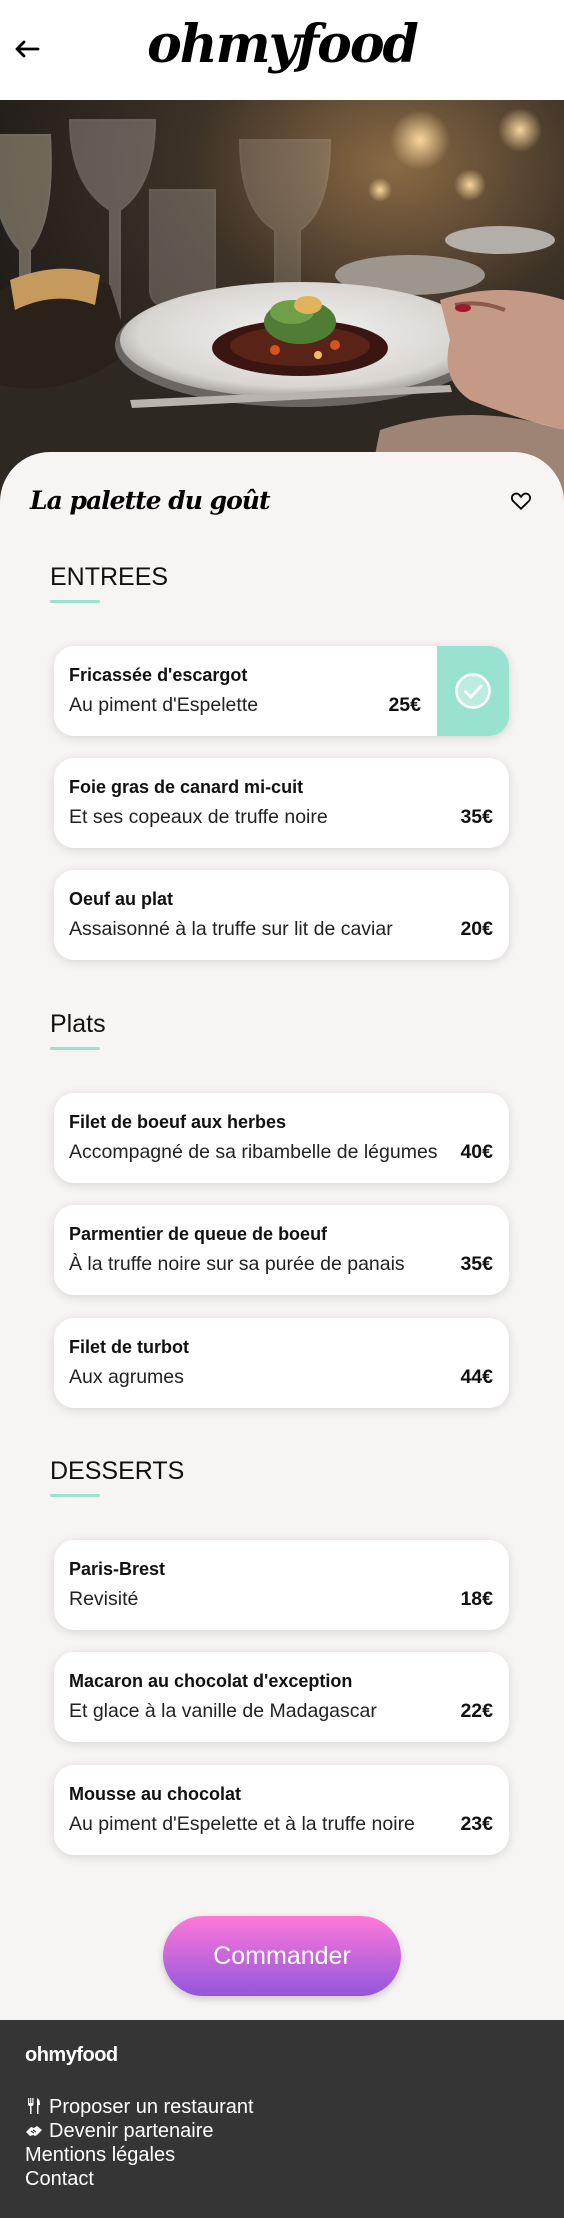  Describe the element at coordinates (151, 2107) in the screenshot. I see `footer-link-label: Proposer un restaurant` at that location.